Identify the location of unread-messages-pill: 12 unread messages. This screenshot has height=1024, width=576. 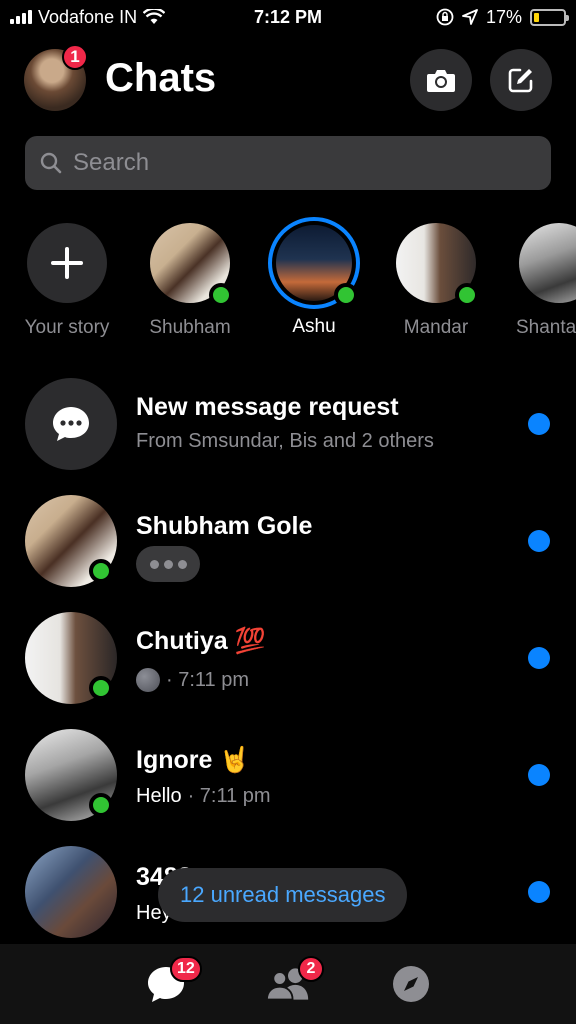
(283, 895).